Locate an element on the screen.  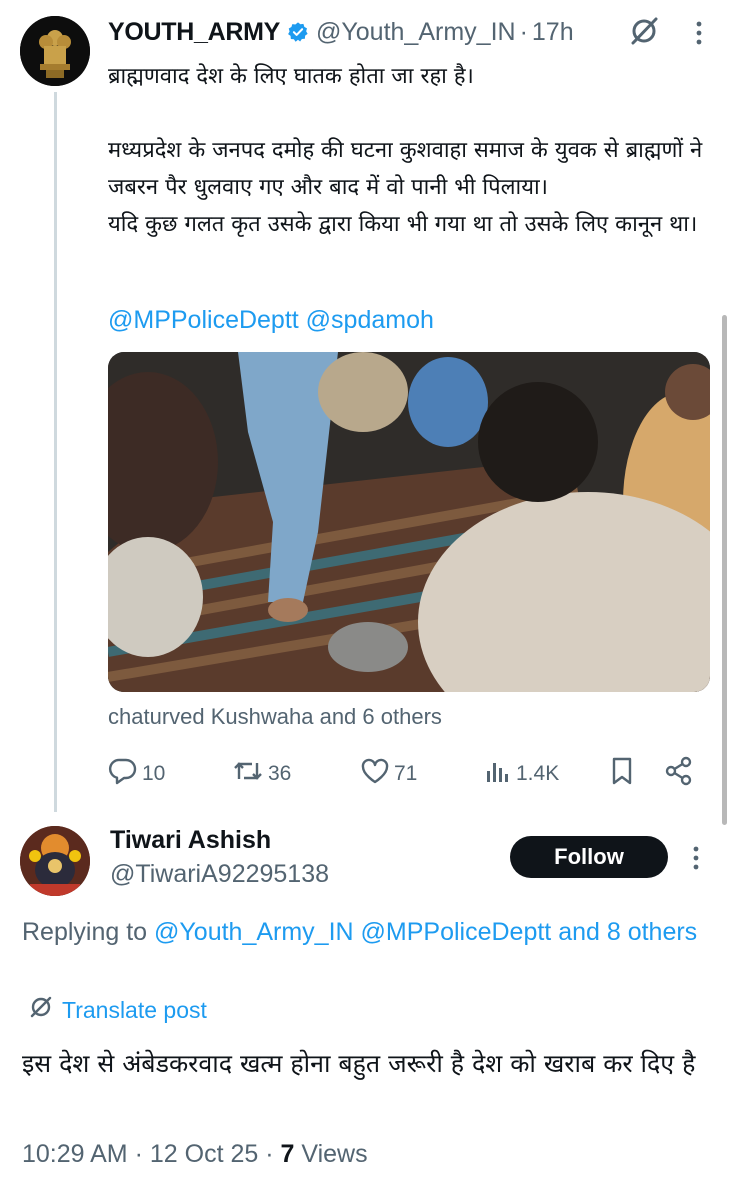
verified-badge-icon is located at coordinates (298, 32).